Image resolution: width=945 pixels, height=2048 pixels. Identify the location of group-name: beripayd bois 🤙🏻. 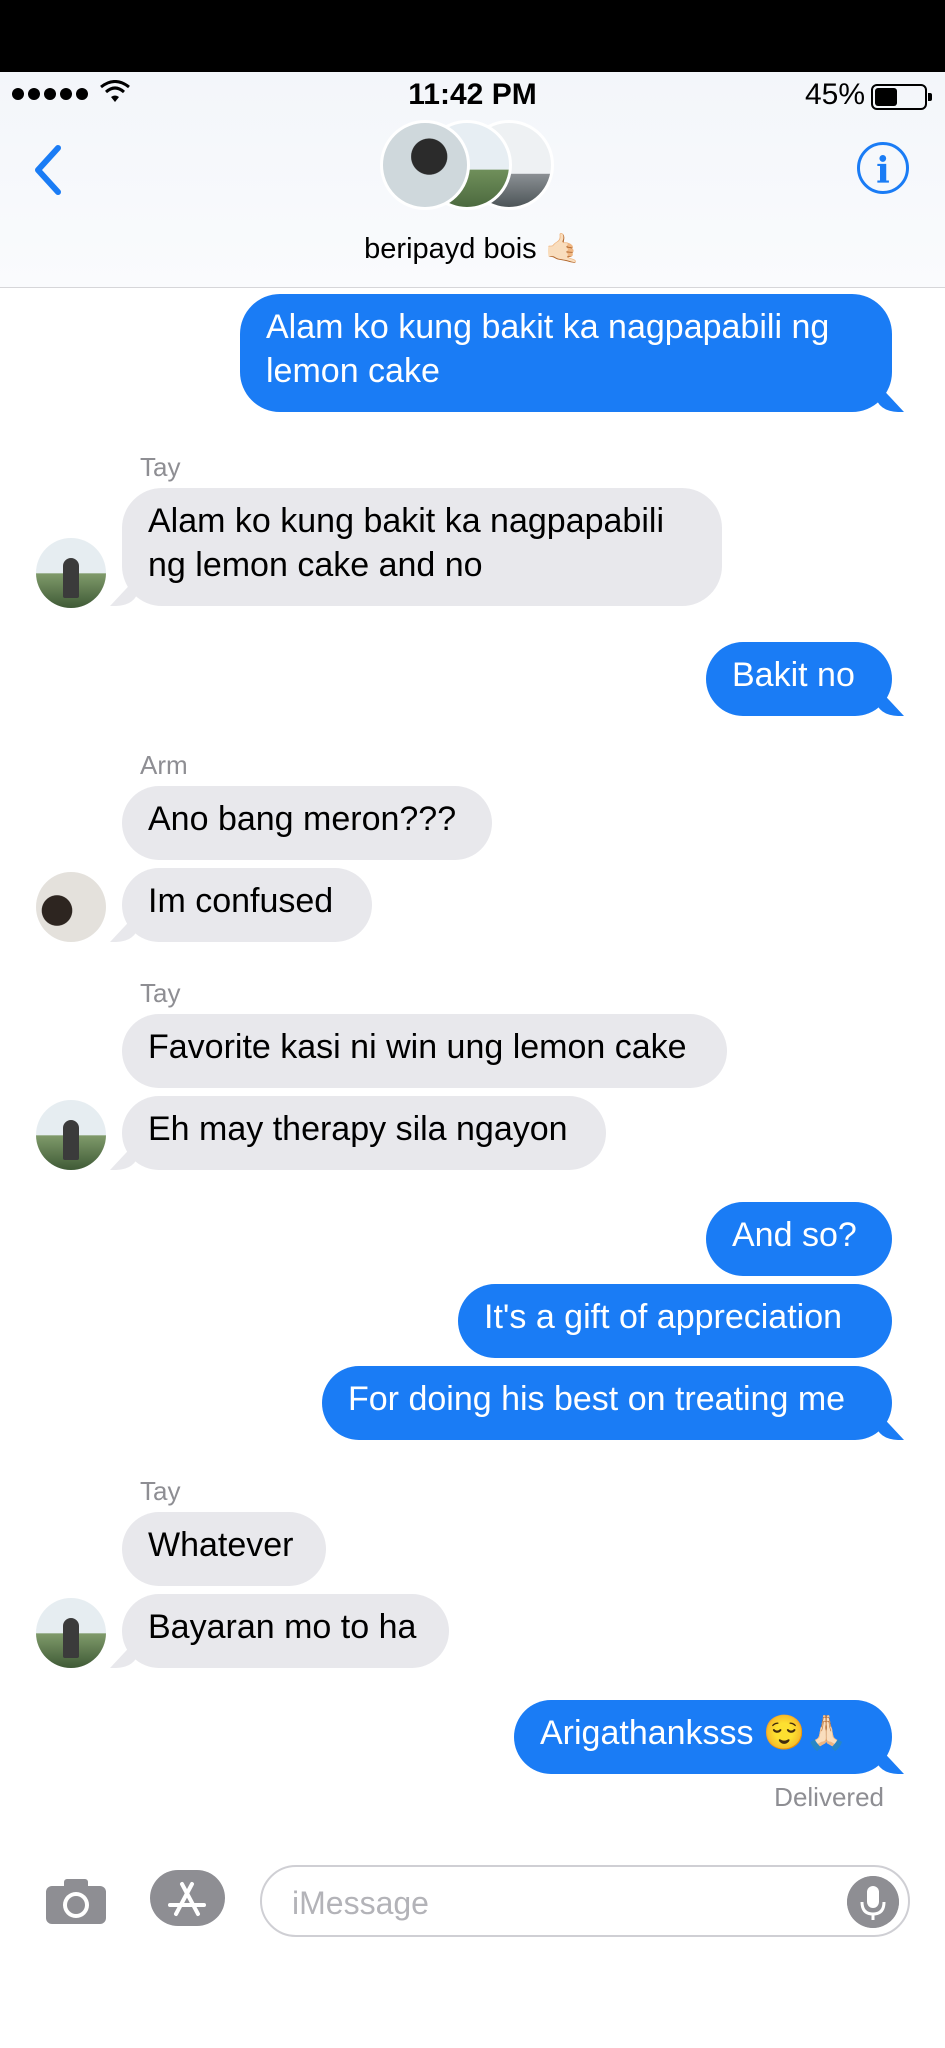
(472, 249).